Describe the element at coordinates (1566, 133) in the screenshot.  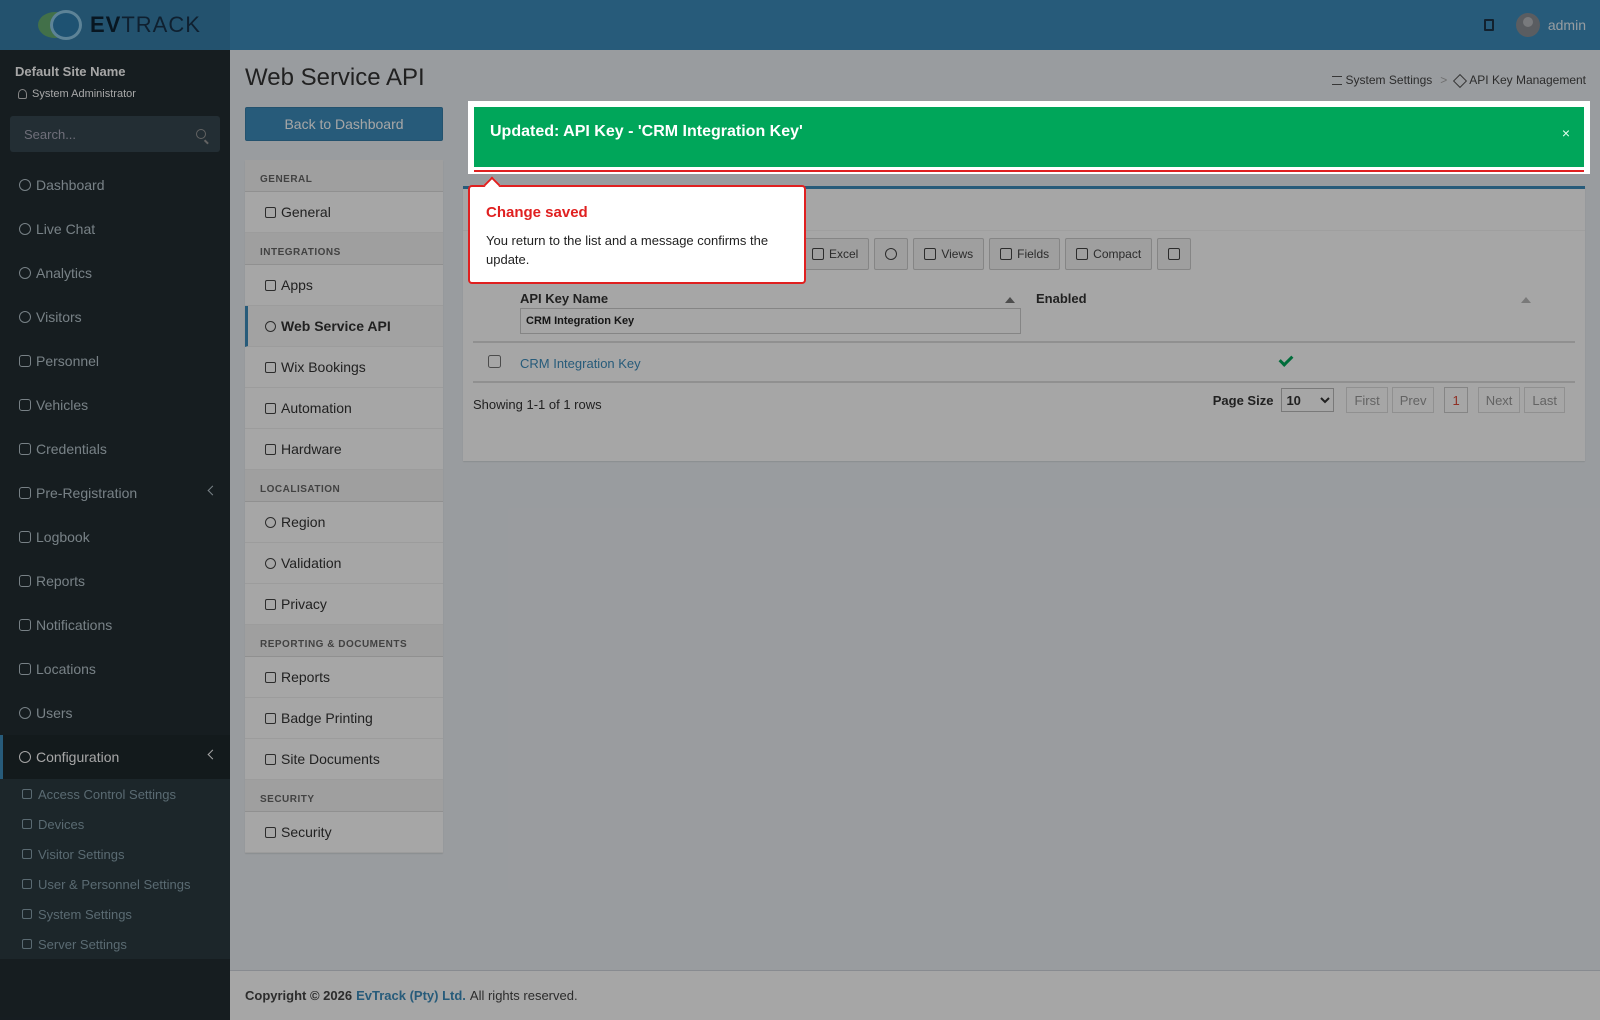
I see `close-icon: ×` at that location.